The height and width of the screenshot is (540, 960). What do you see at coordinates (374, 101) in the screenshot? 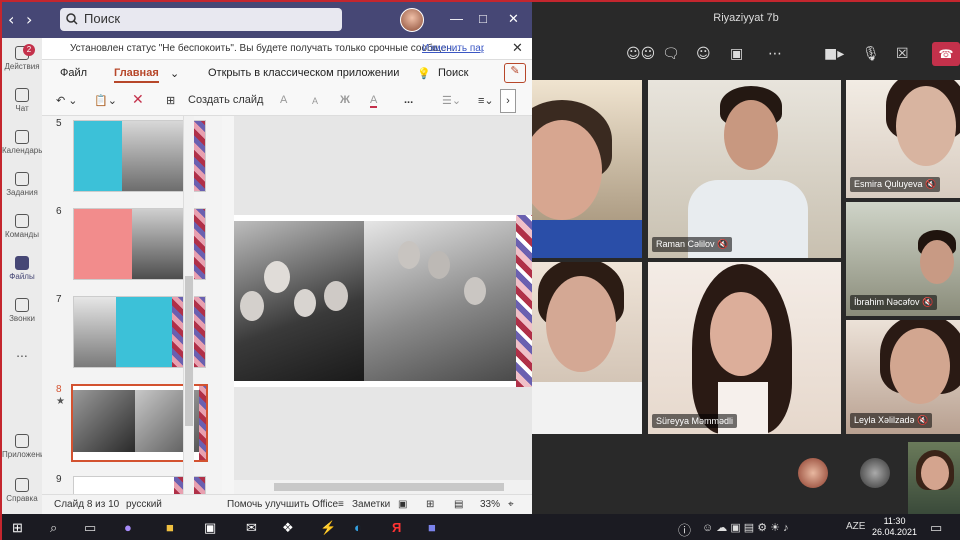
I see `font-color-button: A` at bounding box center [374, 101].